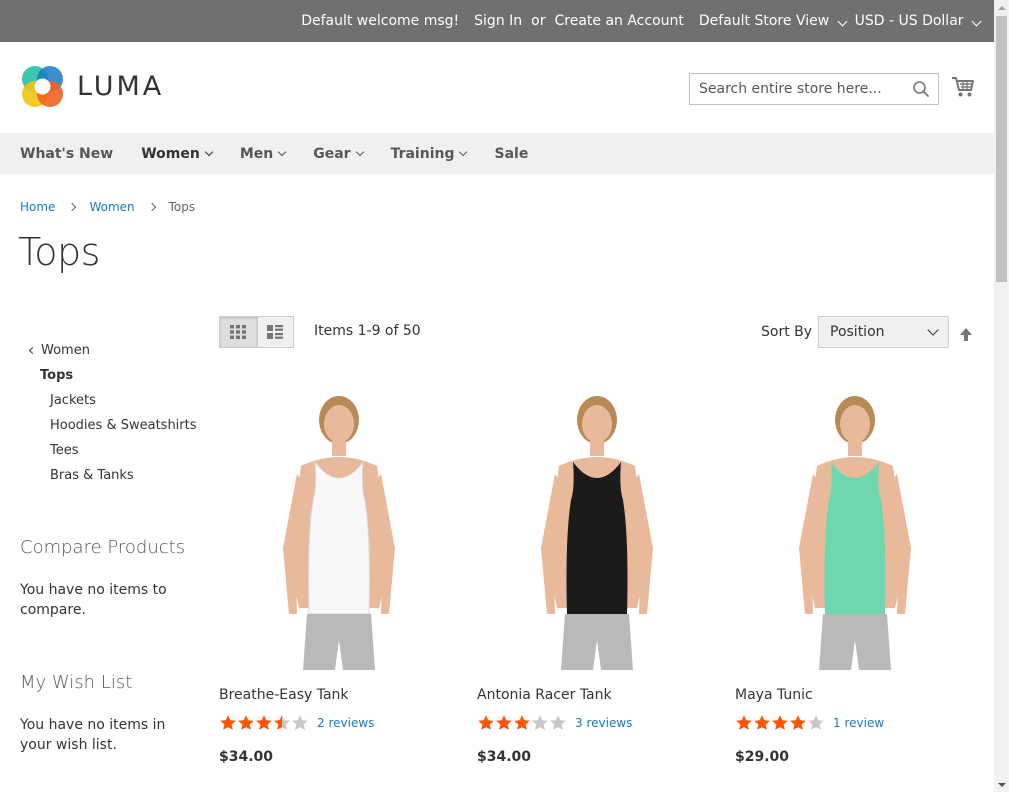 This screenshot has height=792, width=1009. I want to click on nav-item-label: What's New, so click(67, 153).